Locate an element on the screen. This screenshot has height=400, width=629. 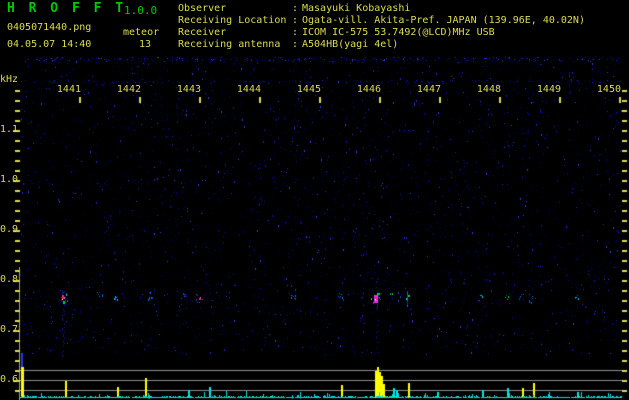
time-axis-label: 1443 is located at coordinates (188, 89).